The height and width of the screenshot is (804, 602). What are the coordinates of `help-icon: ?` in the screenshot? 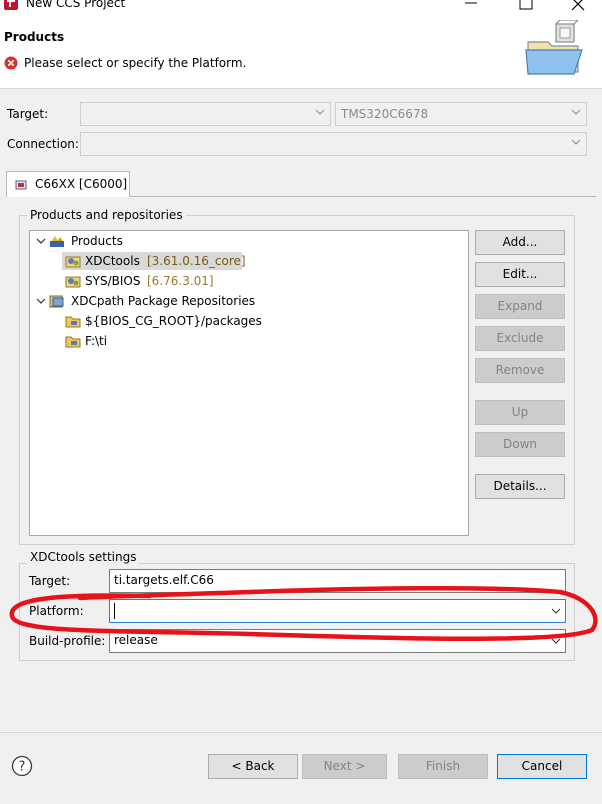 It's located at (22, 766).